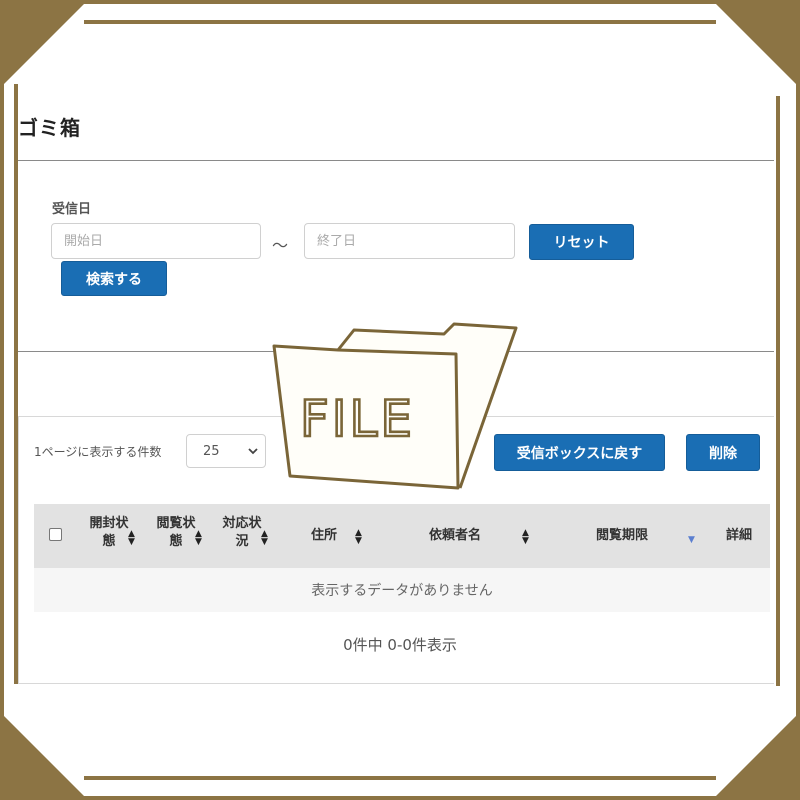  I want to click on frame-line-right, so click(778, 391).